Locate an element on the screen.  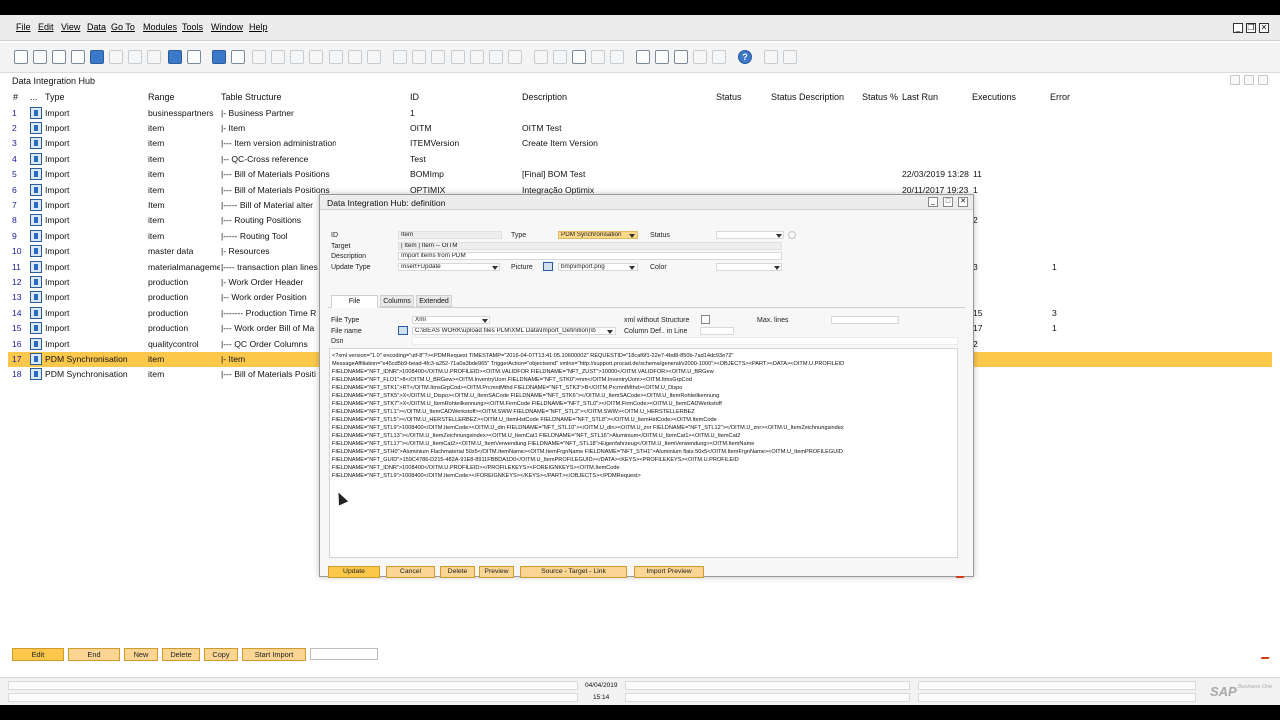
col-header-error: Error is located at coordinates (1060, 97).